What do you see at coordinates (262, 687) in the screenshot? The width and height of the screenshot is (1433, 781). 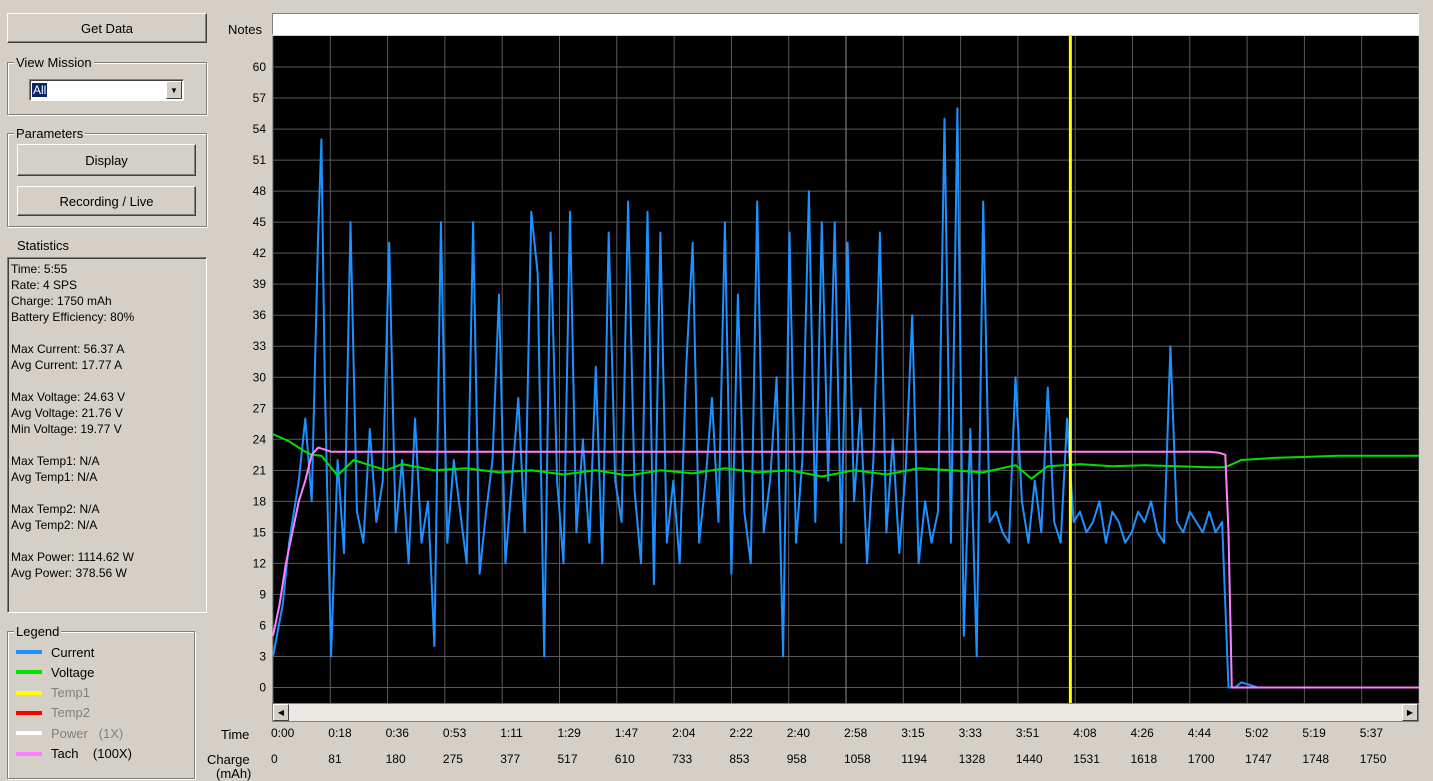 I see `y-tick-label: 0` at bounding box center [262, 687].